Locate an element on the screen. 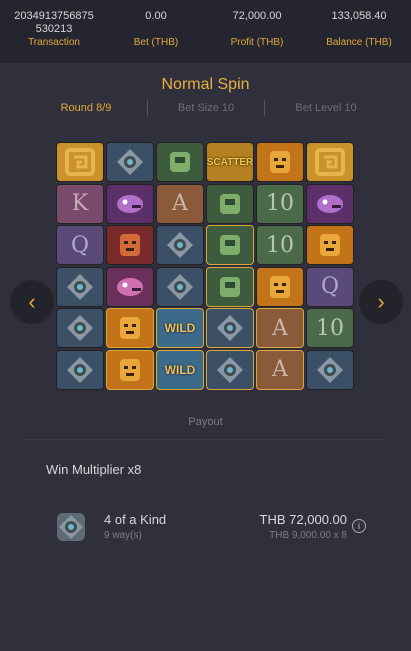  profit-column: 72,000.00 Profit (THB) is located at coordinates (257, 29).